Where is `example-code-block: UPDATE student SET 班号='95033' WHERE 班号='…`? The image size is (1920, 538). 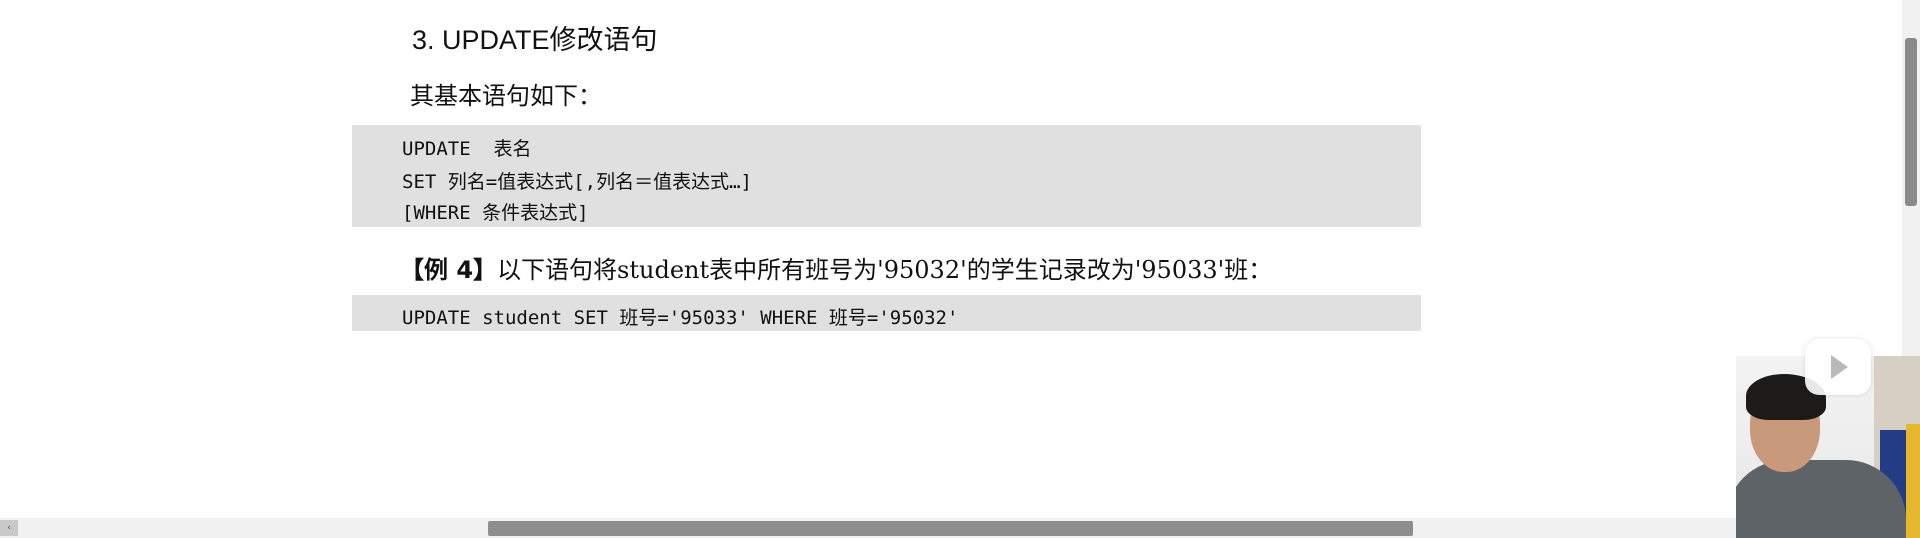
example-code-block: UPDATE student SET 班号='95033' WHERE 班号='… is located at coordinates (886, 313).